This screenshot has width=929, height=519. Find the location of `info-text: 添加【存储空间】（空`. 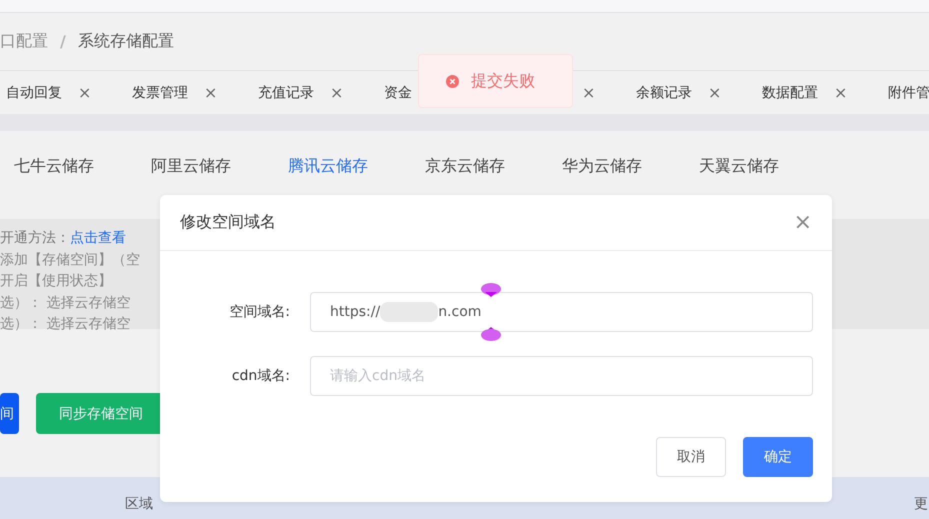

info-text: 添加【存储空间】（空 is located at coordinates (70, 260).